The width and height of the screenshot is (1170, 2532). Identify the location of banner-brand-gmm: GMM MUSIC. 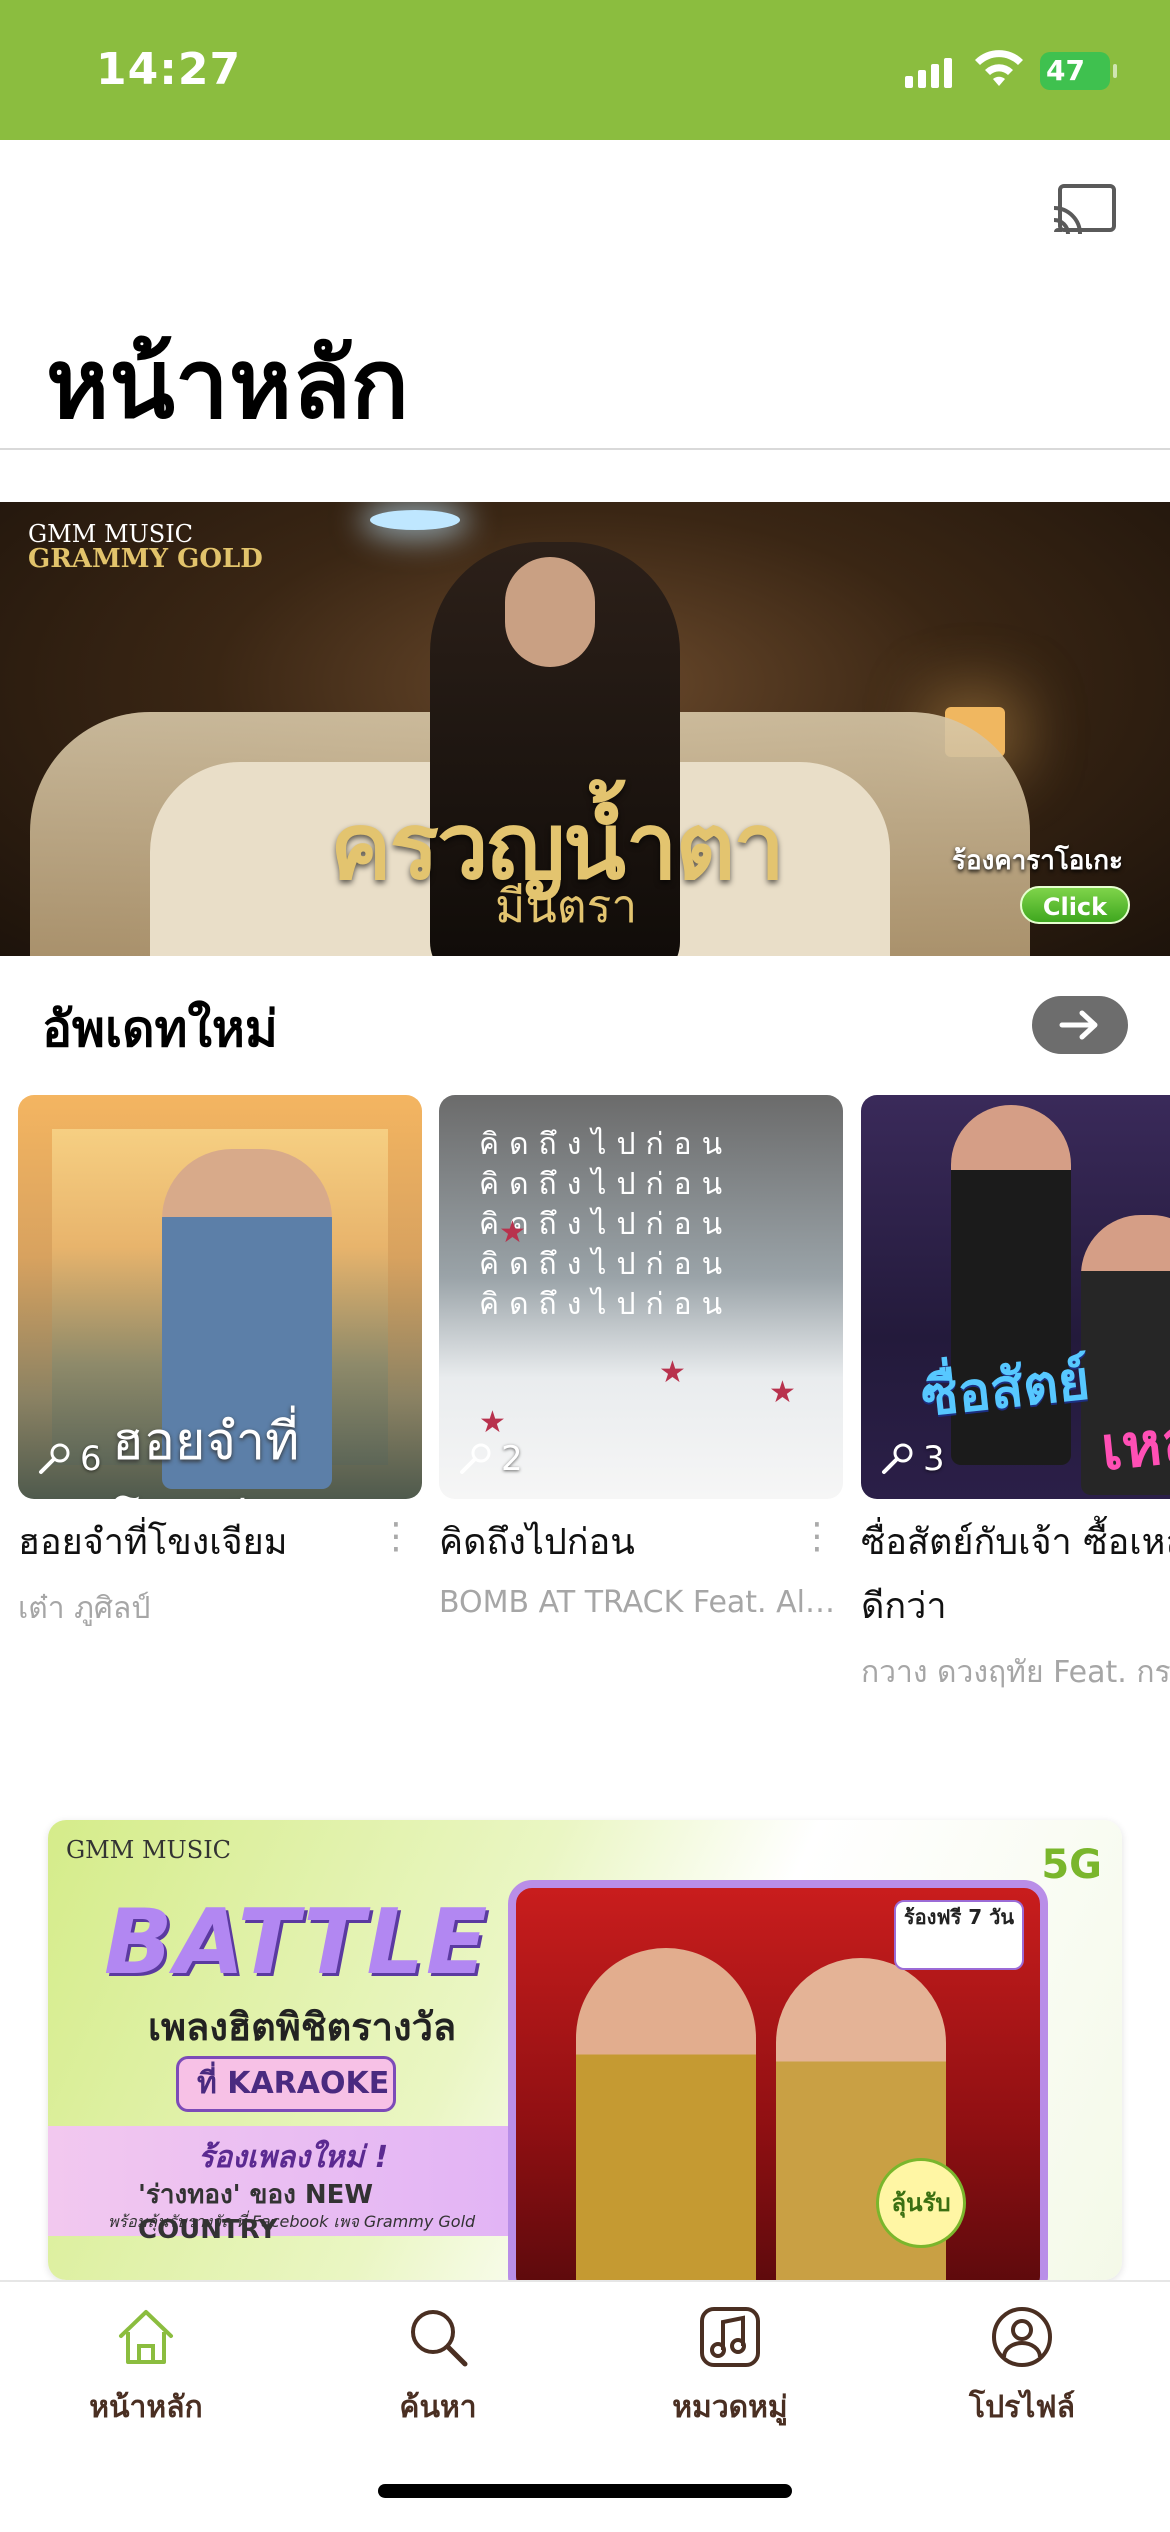
(111, 534).